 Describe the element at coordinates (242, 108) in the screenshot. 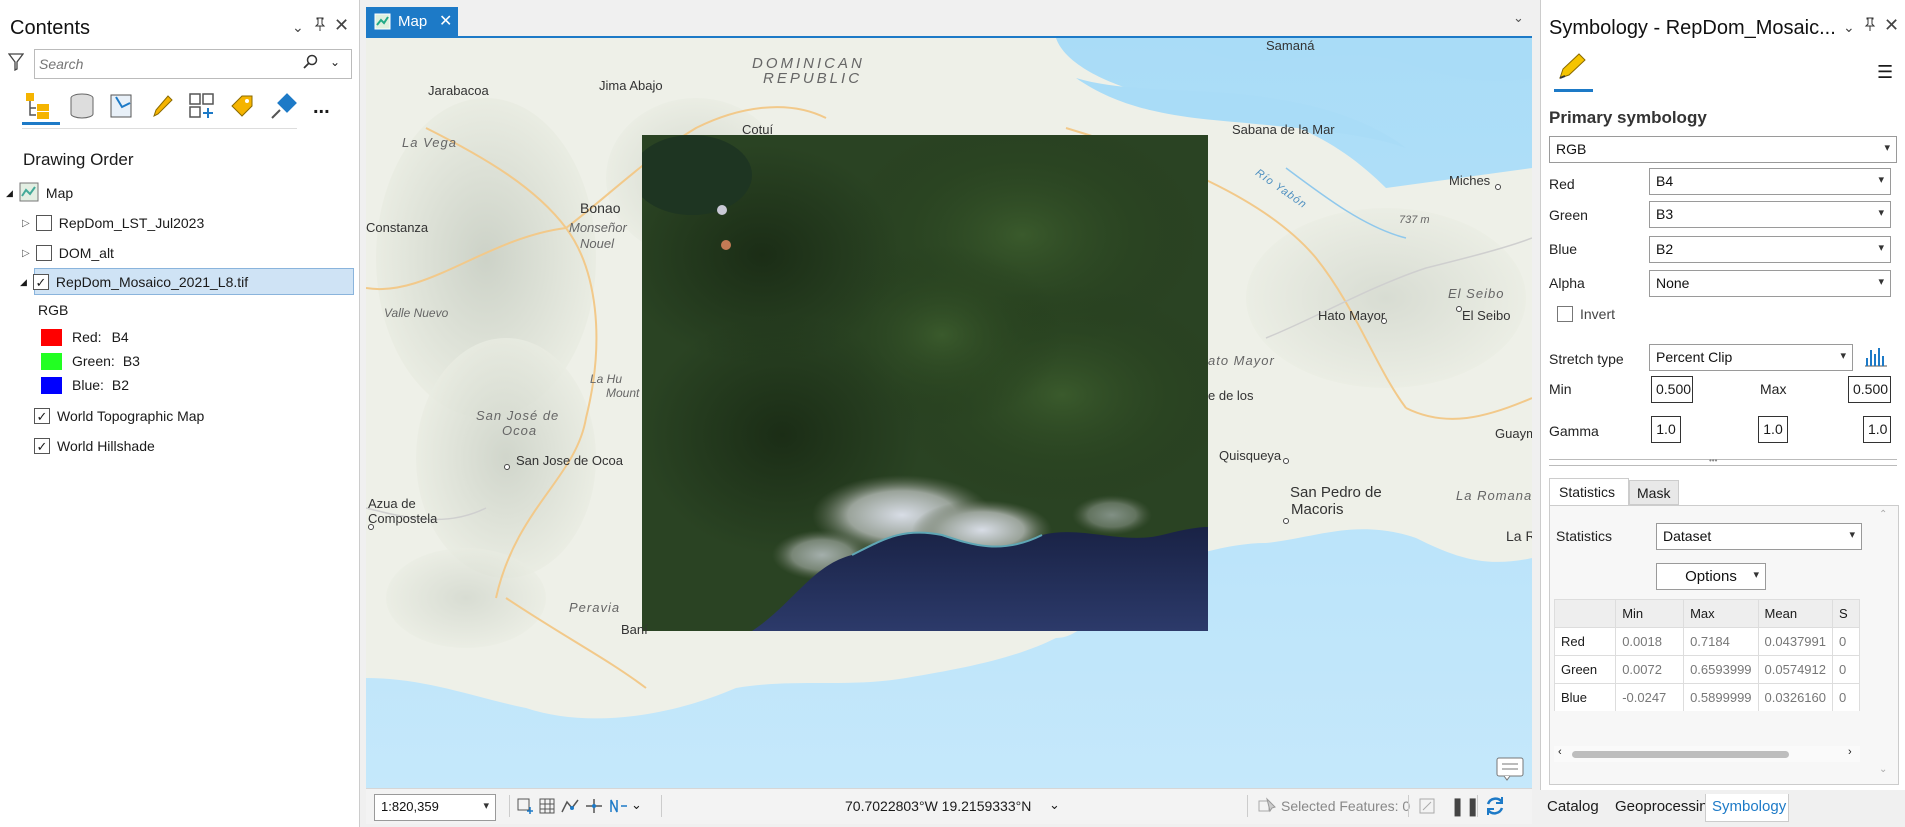

I see `list-by-labeling-icon` at that location.